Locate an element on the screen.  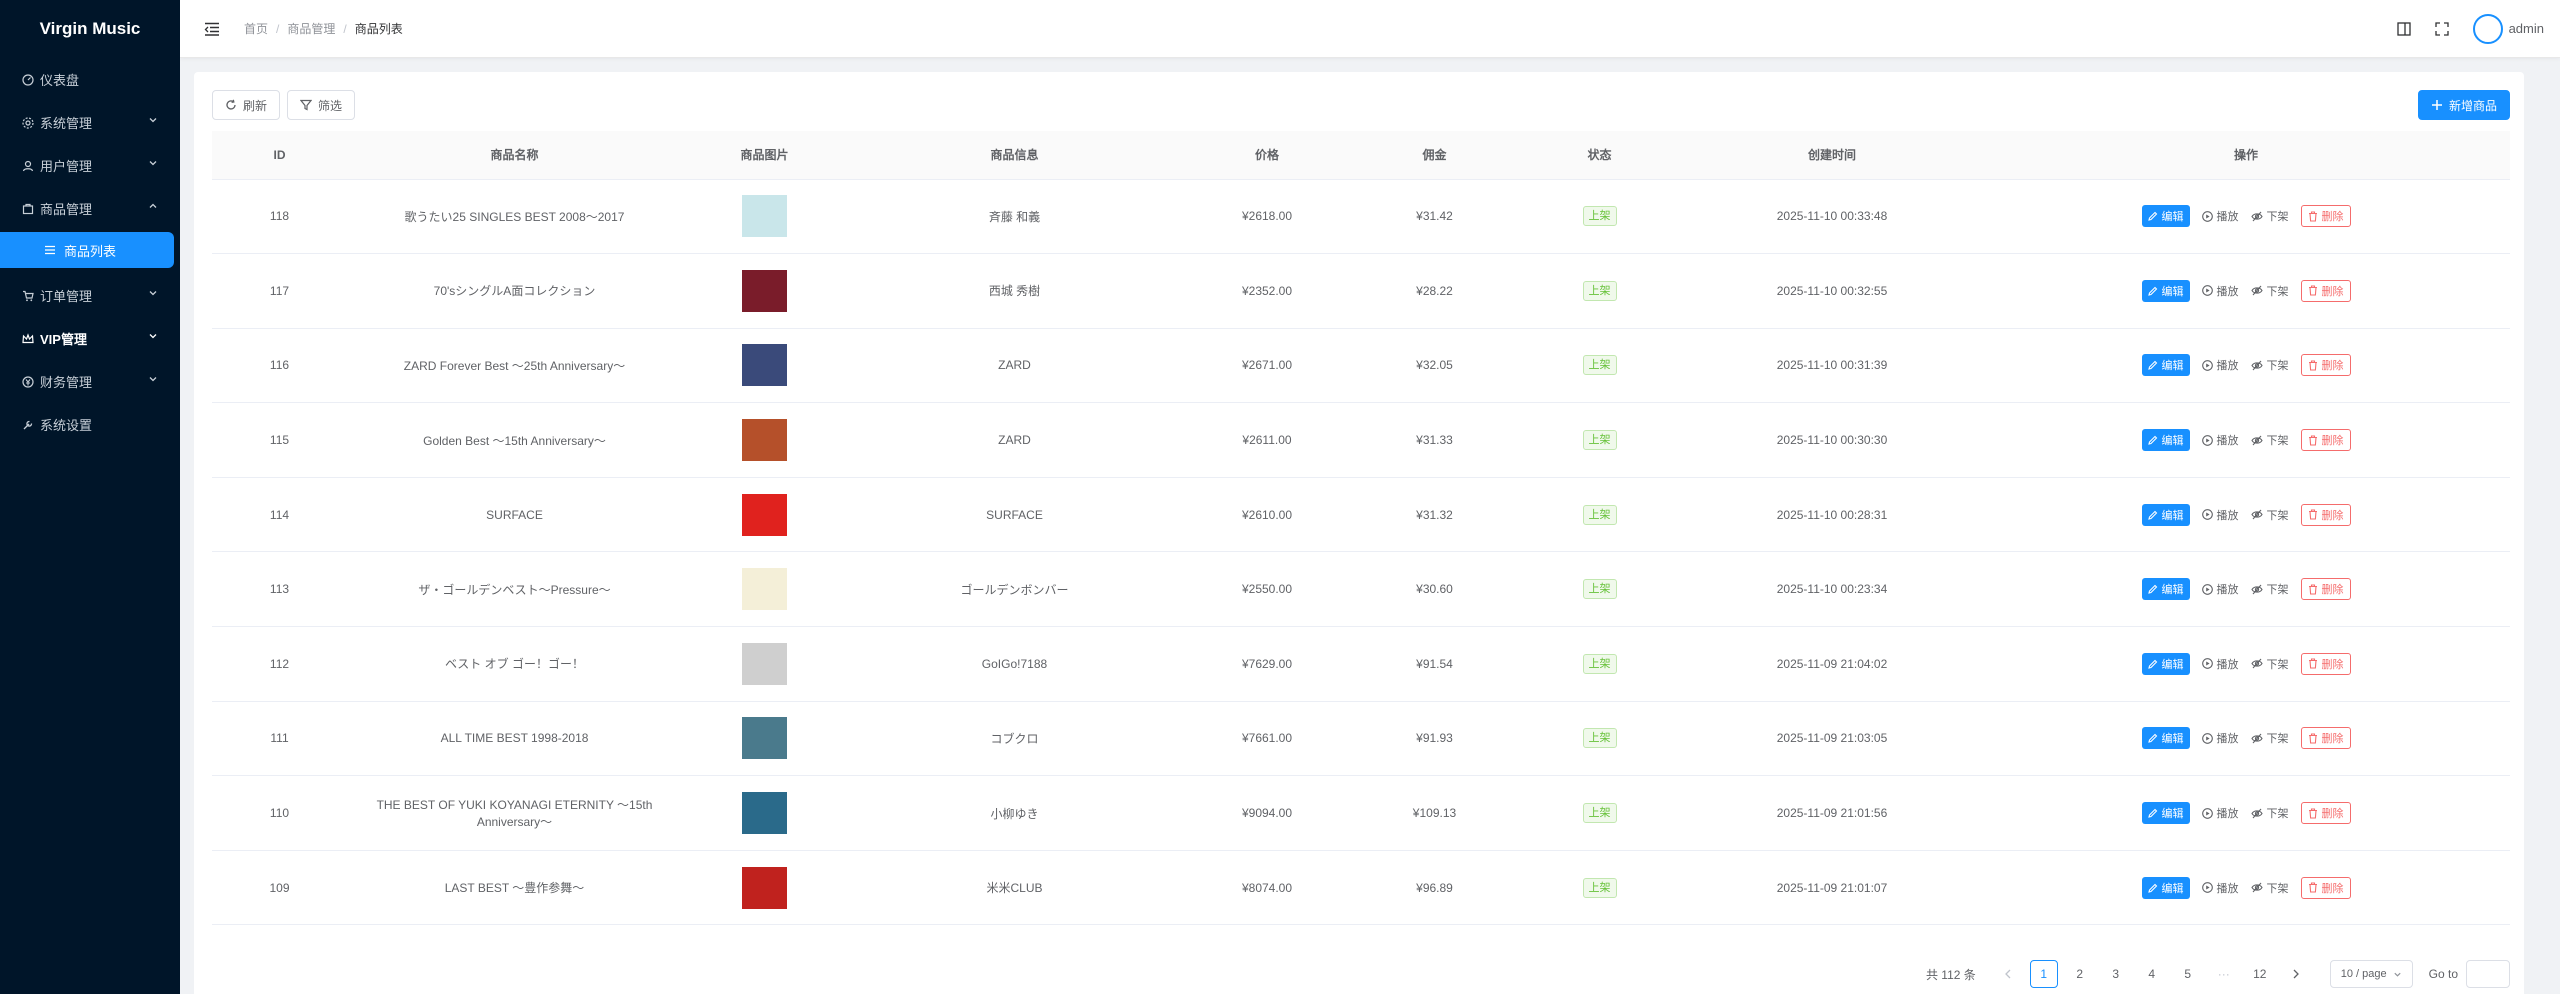
pagination-more: ··· is located at coordinates (2224, 974).